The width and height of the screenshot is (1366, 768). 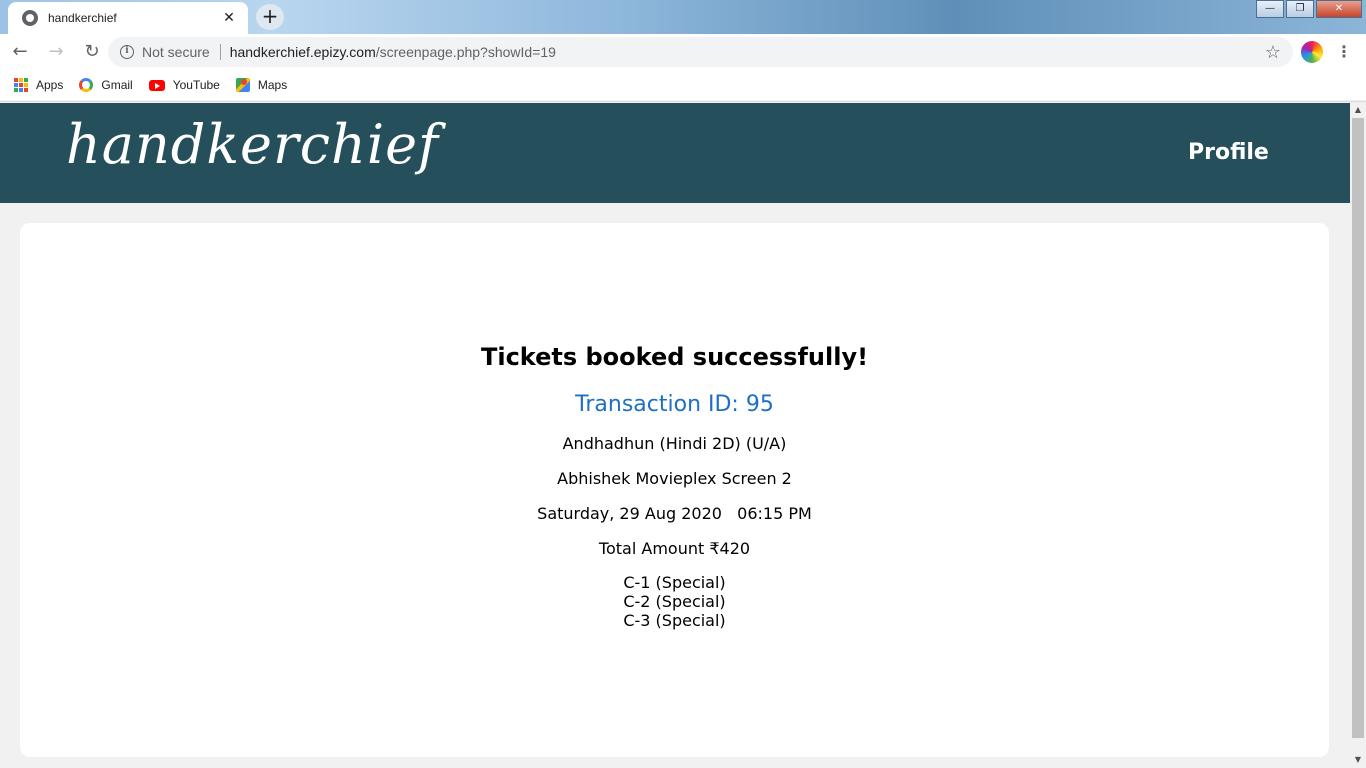 What do you see at coordinates (30, 18) in the screenshot?
I see `globe-icon` at bounding box center [30, 18].